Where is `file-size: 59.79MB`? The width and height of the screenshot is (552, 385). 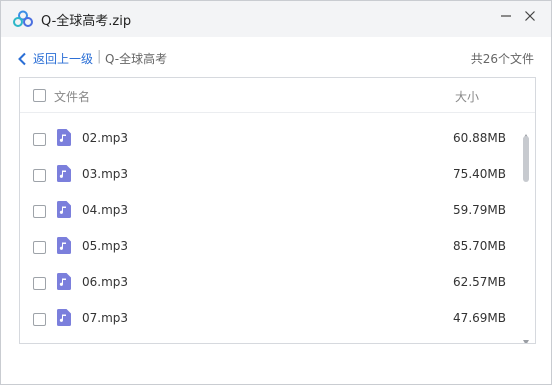 file-size: 59.79MB is located at coordinates (479, 210).